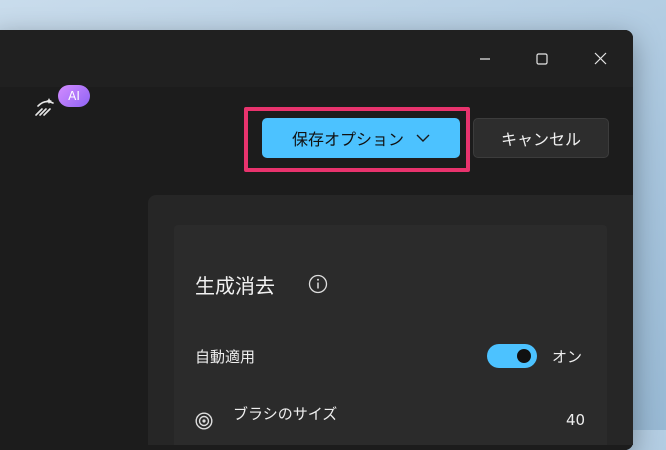  Describe the element at coordinates (74, 96) in the screenshot. I see `ai-badge: AI` at that location.